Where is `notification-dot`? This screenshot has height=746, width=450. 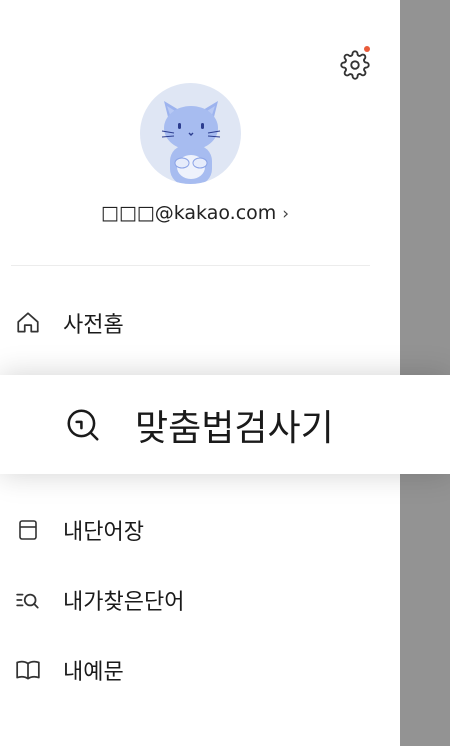
notification-dot is located at coordinates (367, 49).